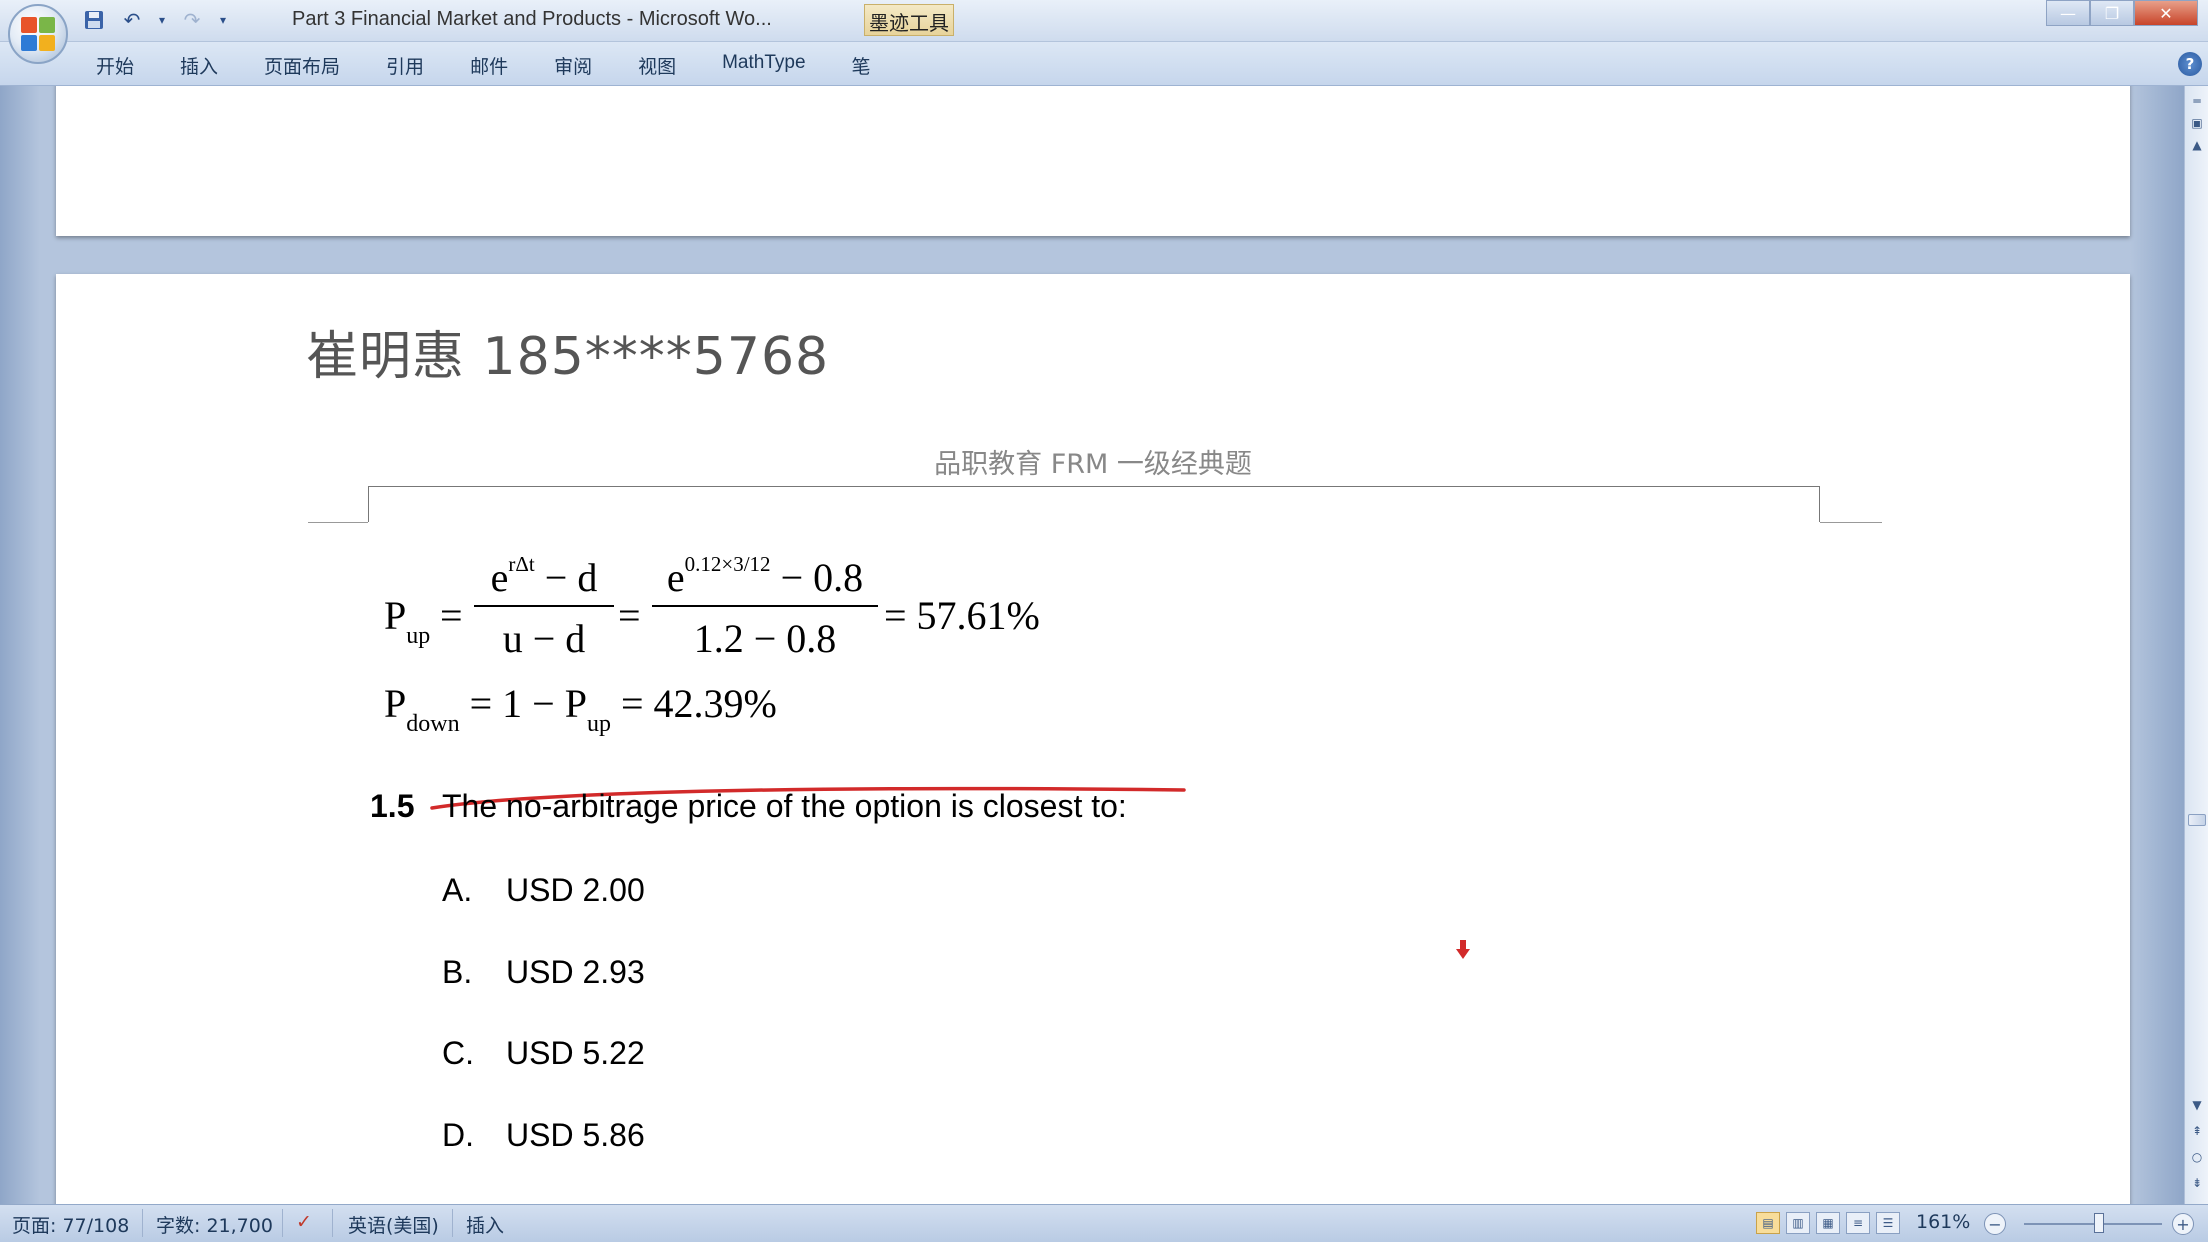 The width and height of the screenshot is (2208, 1242). Describe the element at coordinates (94, 20) in the screenshot. I see `save-icon` at that location.